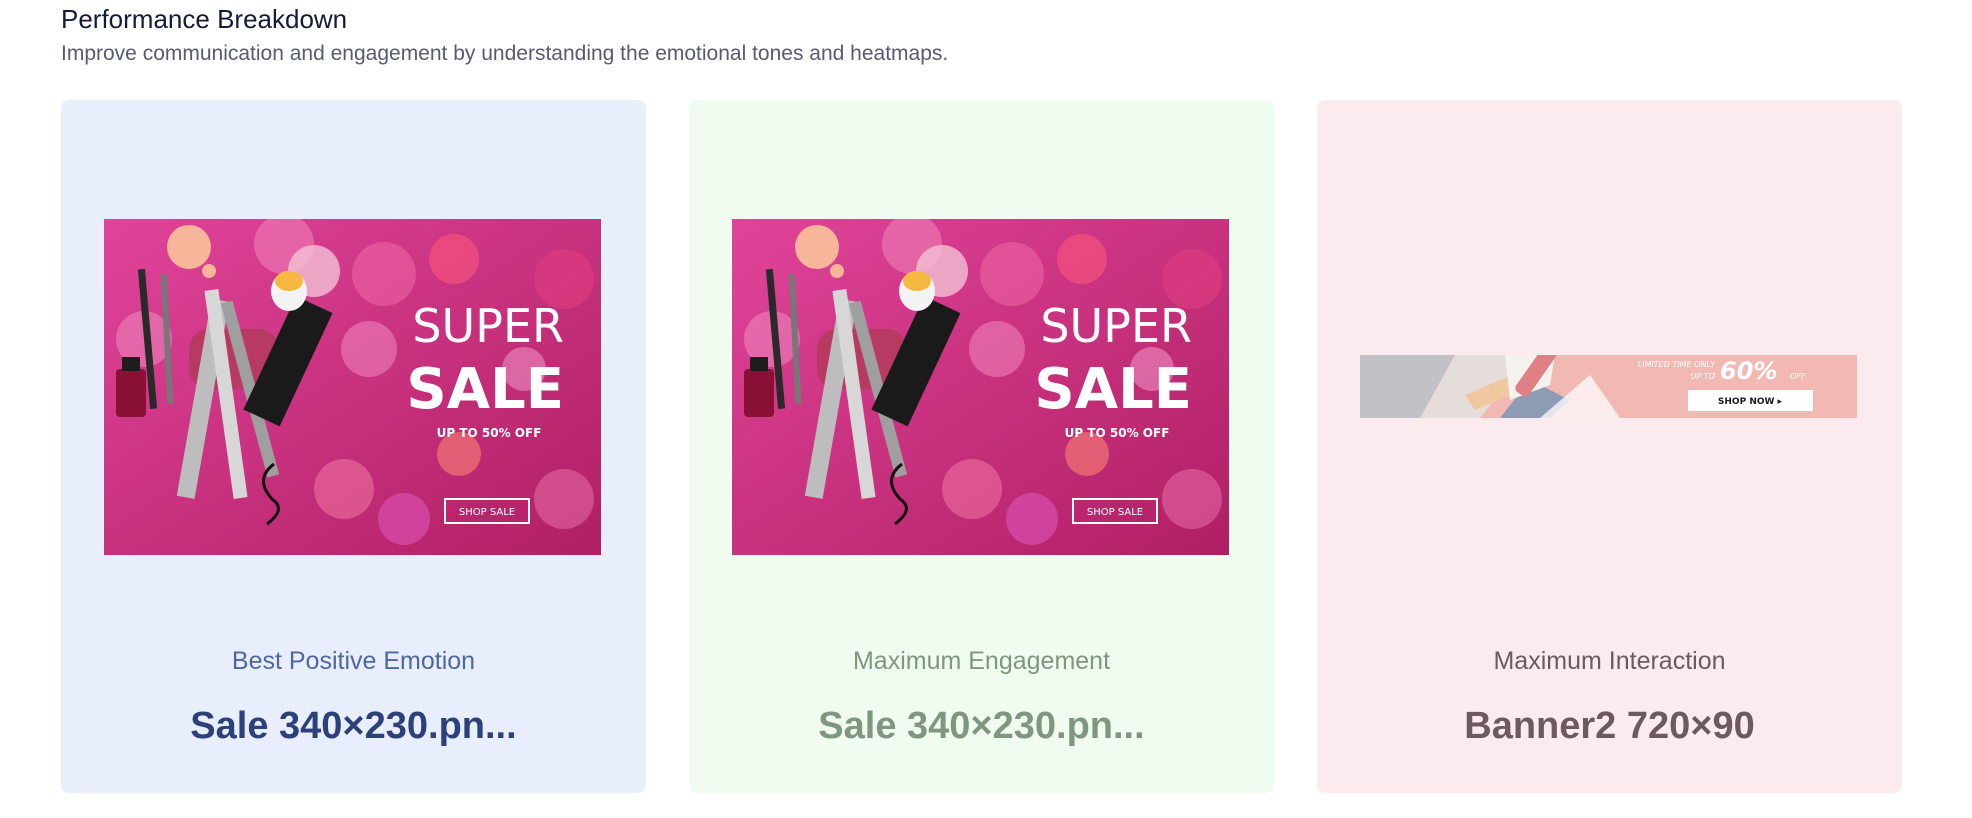  What do you see at coordinates (1703, 376) in the screenshot?
I see `banner-upto-text: UP TO` at bounding box center [1703, 376].